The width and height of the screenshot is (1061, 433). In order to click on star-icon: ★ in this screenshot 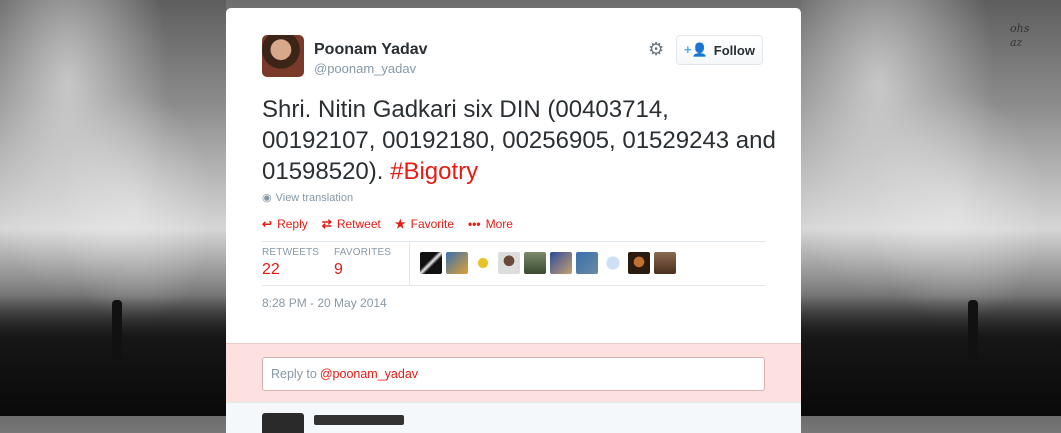, I will do `click(400, 224)`.